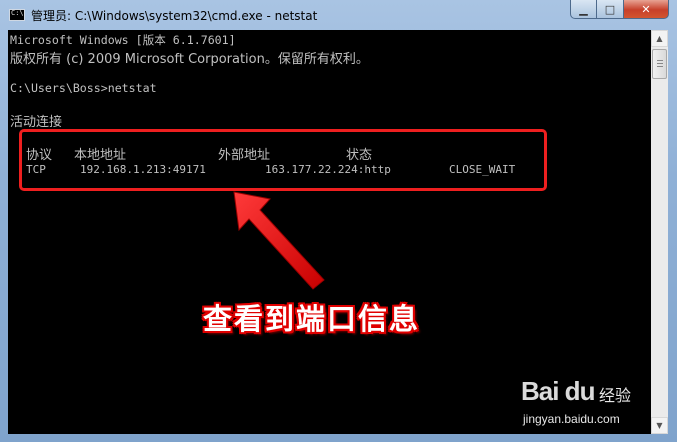 This screenshot has width=677, height=442. What do you see at coordinates (558, 391) in the screenshot?
I see `watermark-logo: Bai du` at bounding box center [558, 391].